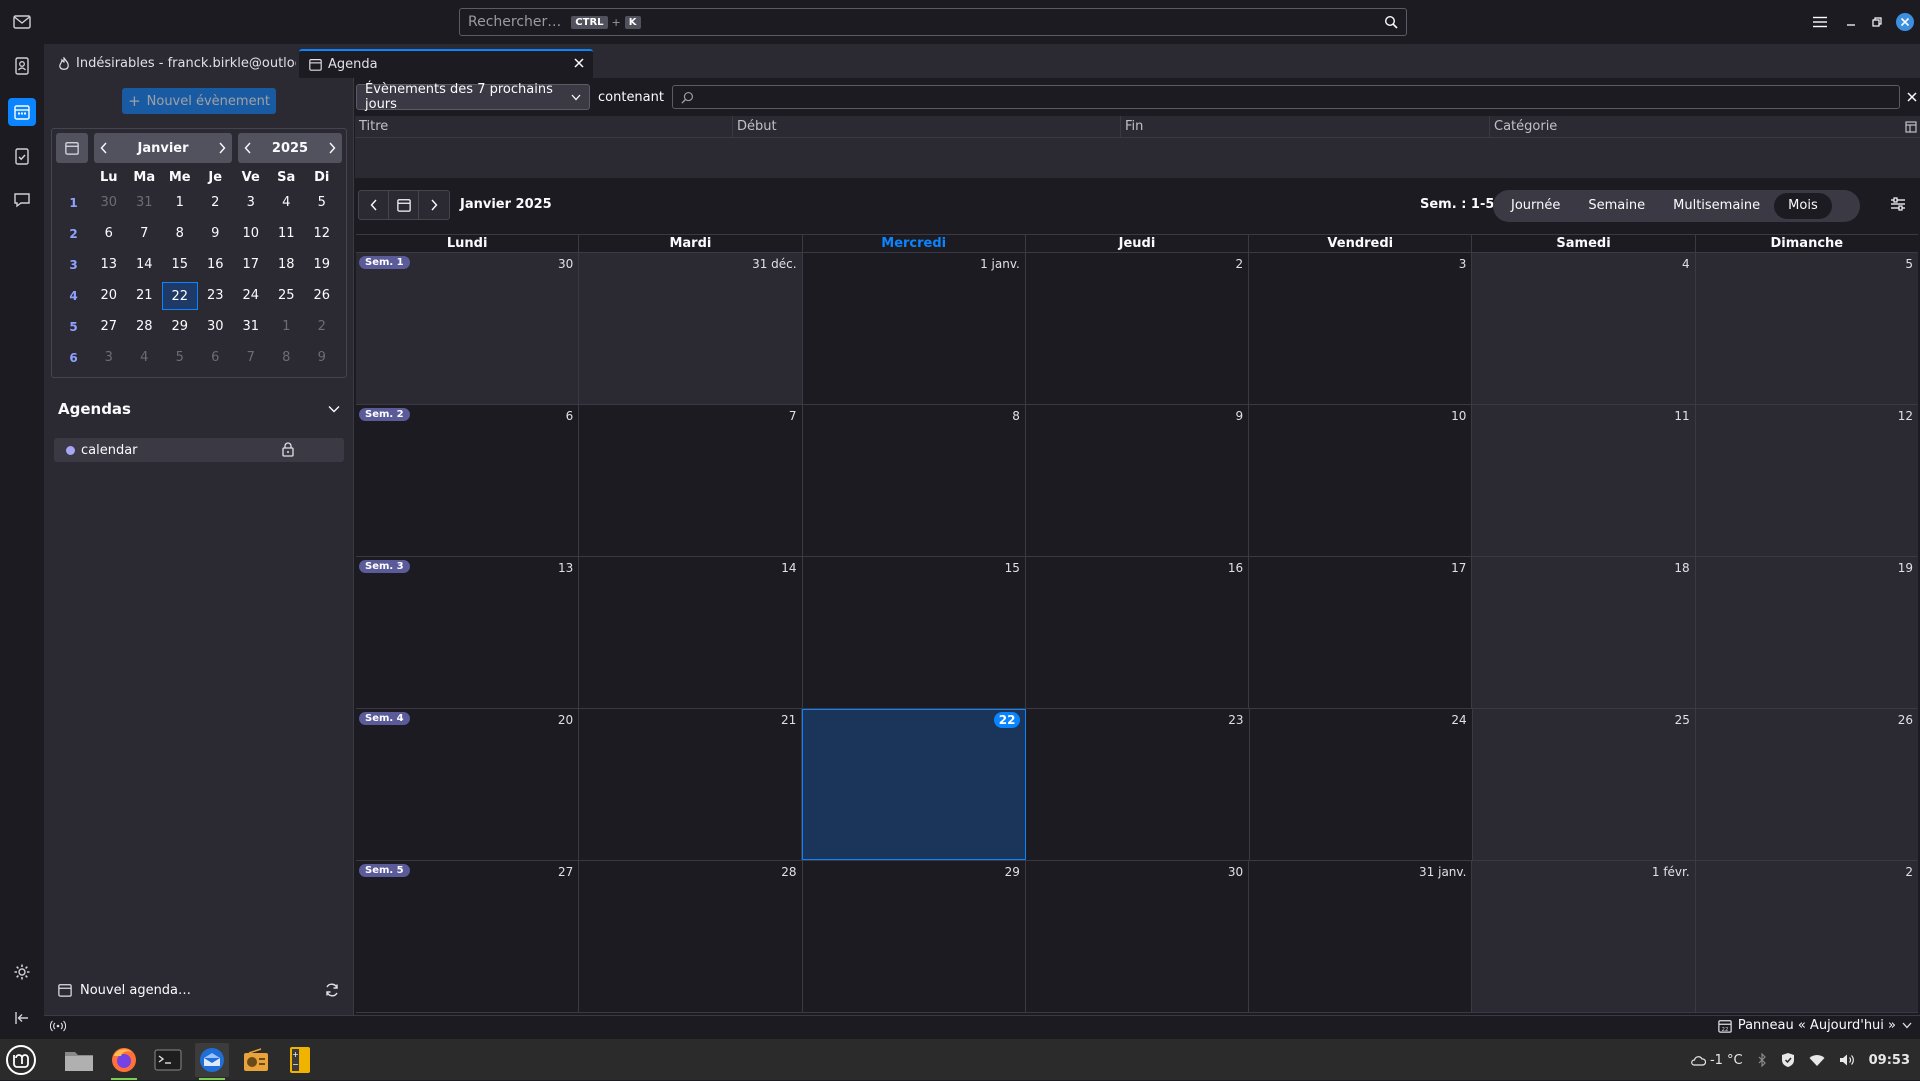  What do you see at coordinates (287, 296) in the screenshot?
I see `mini-day: 25` at bounding box center [287, 296].